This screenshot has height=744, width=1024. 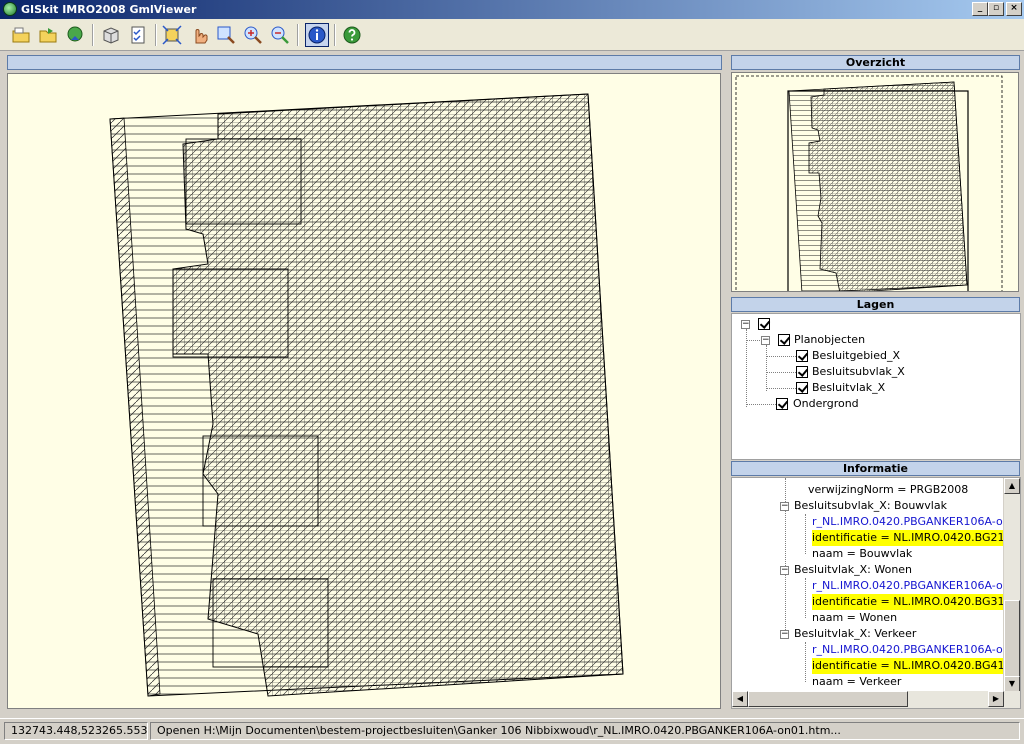 What do you see at coordinates (906, 388) in the screenshot?
I see `layer-besluitvlak: Besluitvlak_X` at bounding box center [906, 388].